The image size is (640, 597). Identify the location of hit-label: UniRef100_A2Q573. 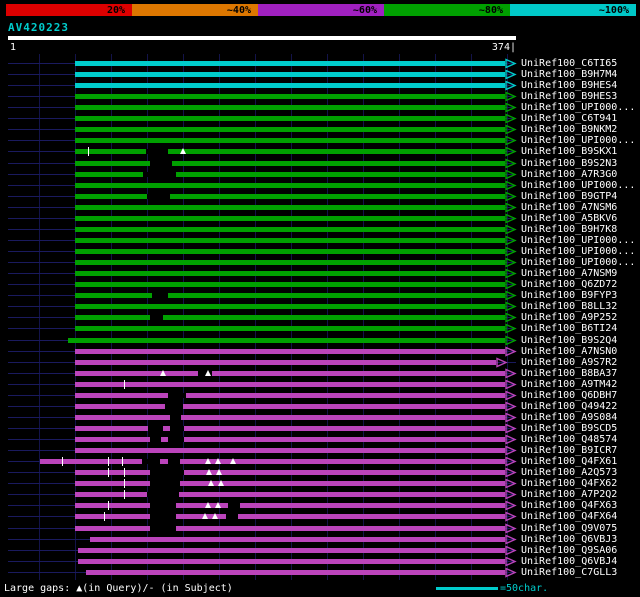
(569, 472).